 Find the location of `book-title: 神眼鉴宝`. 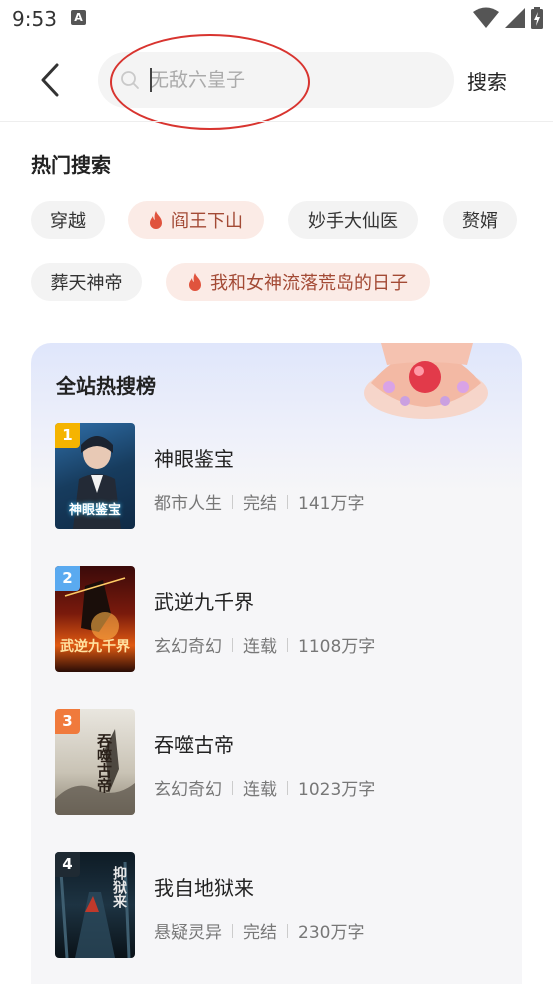

book-title: 神眼鉴宝 is located at coordinates (194, 459).